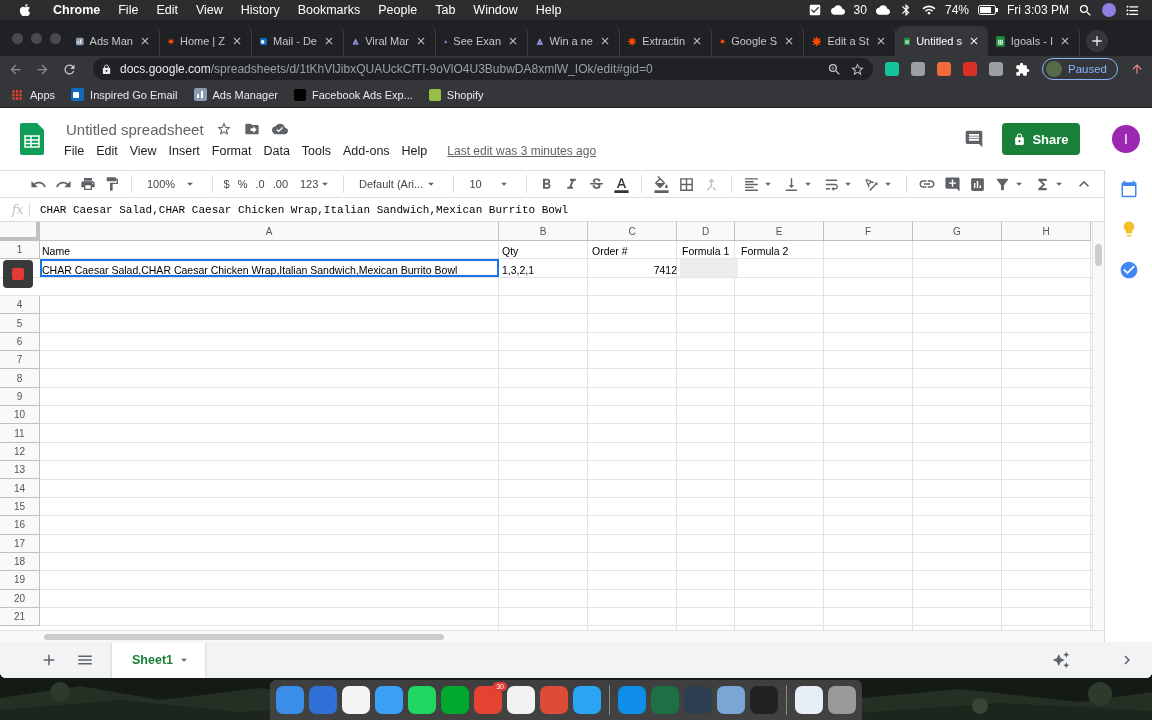  Describe the element at coordinates (88, 184) in the screenshot. I see `print-icon` at that location.